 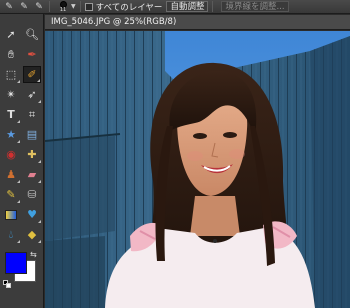 What do you see at coordinates (32, 114) in the screenshot?
I see `crop-tool-icon: ⌗` at bounding box center [32, 114].